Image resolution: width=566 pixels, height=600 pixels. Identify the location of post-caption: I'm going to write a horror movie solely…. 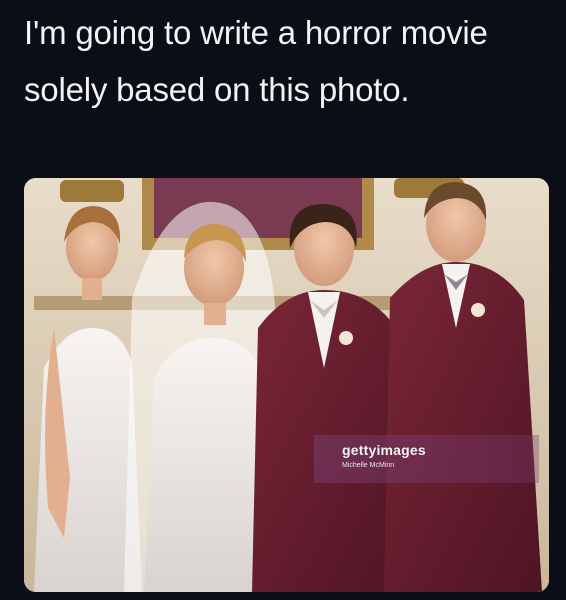
(256, 61).